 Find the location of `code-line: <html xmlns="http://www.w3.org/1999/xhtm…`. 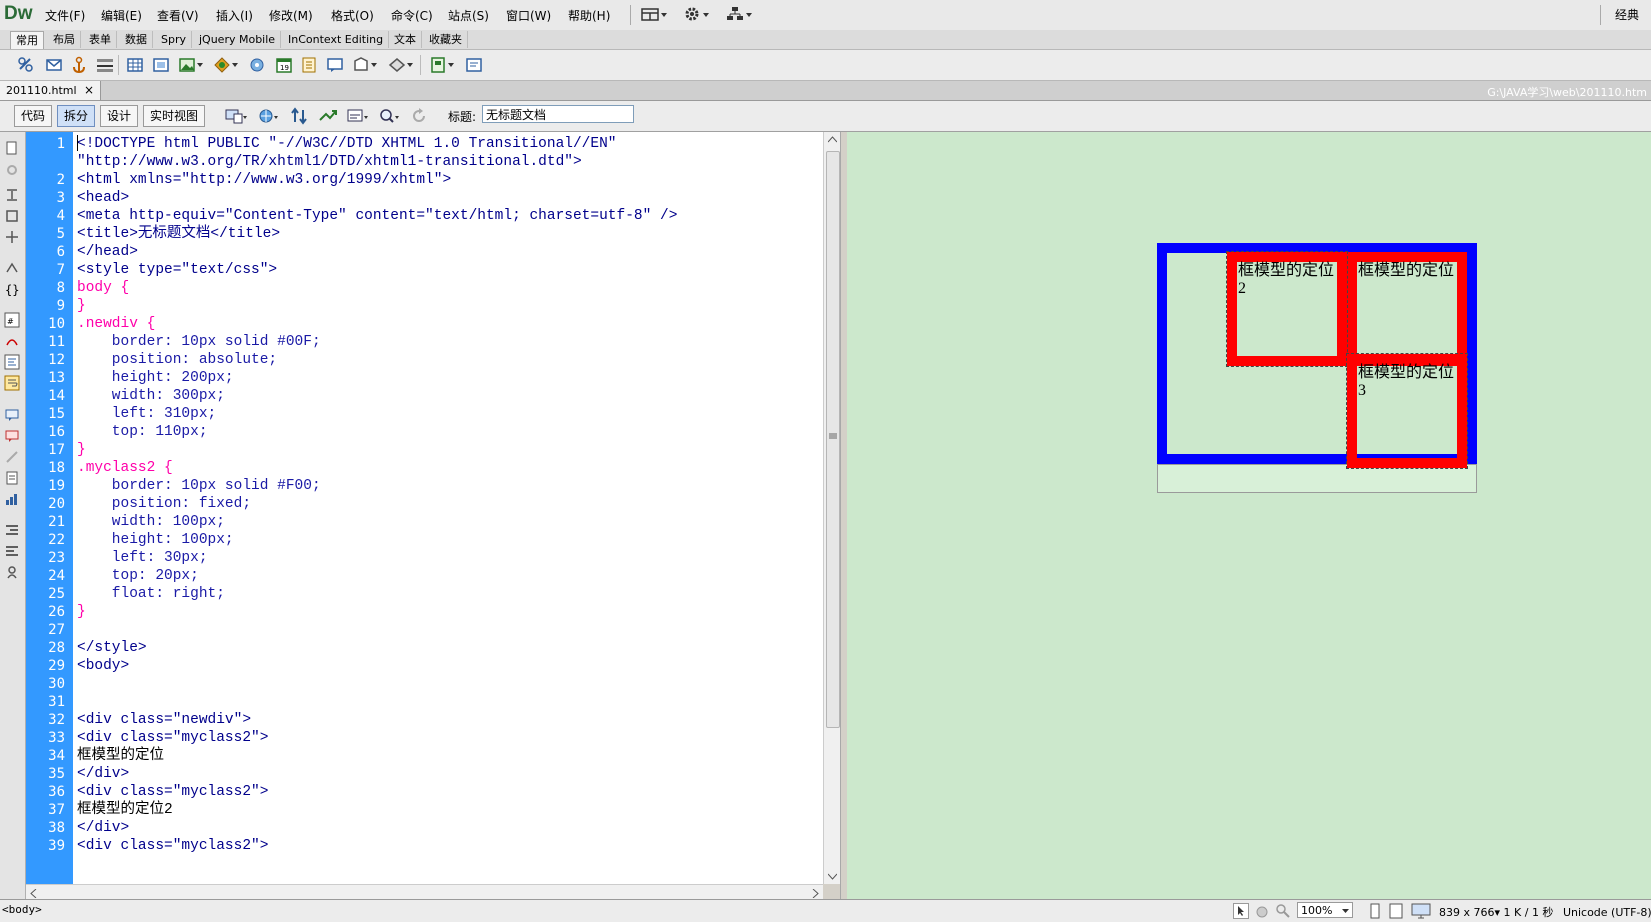

code-line: <html xmlns="http://www.w3.org/1999/xhtm… is located at coordinates (264, 180).